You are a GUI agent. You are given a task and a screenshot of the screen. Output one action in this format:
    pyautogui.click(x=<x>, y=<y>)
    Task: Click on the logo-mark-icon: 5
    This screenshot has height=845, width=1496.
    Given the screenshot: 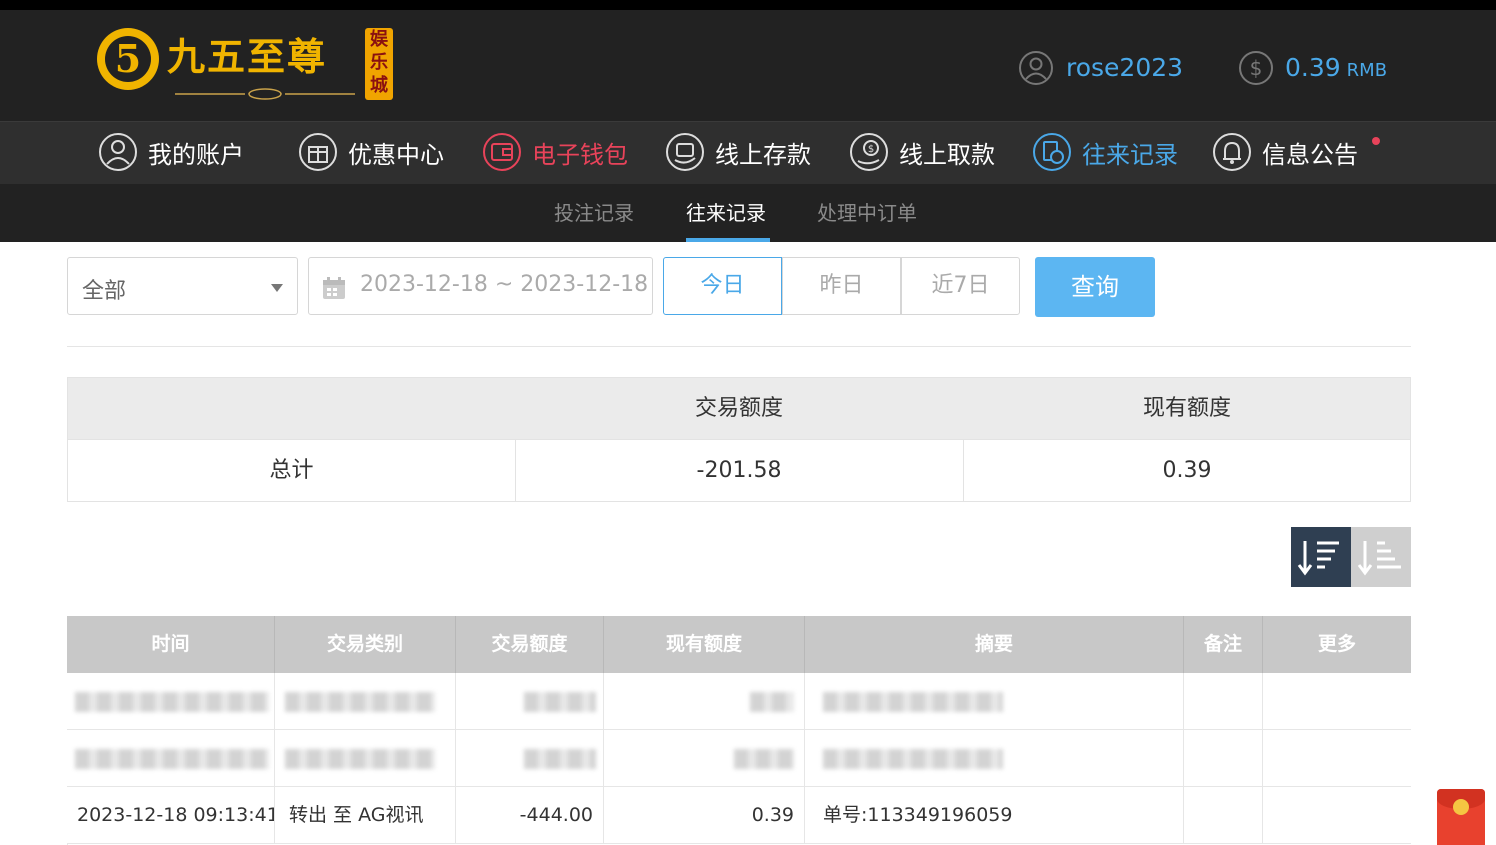 What is the action you would take?
    pyautogui.click(x=128, y=59)
    